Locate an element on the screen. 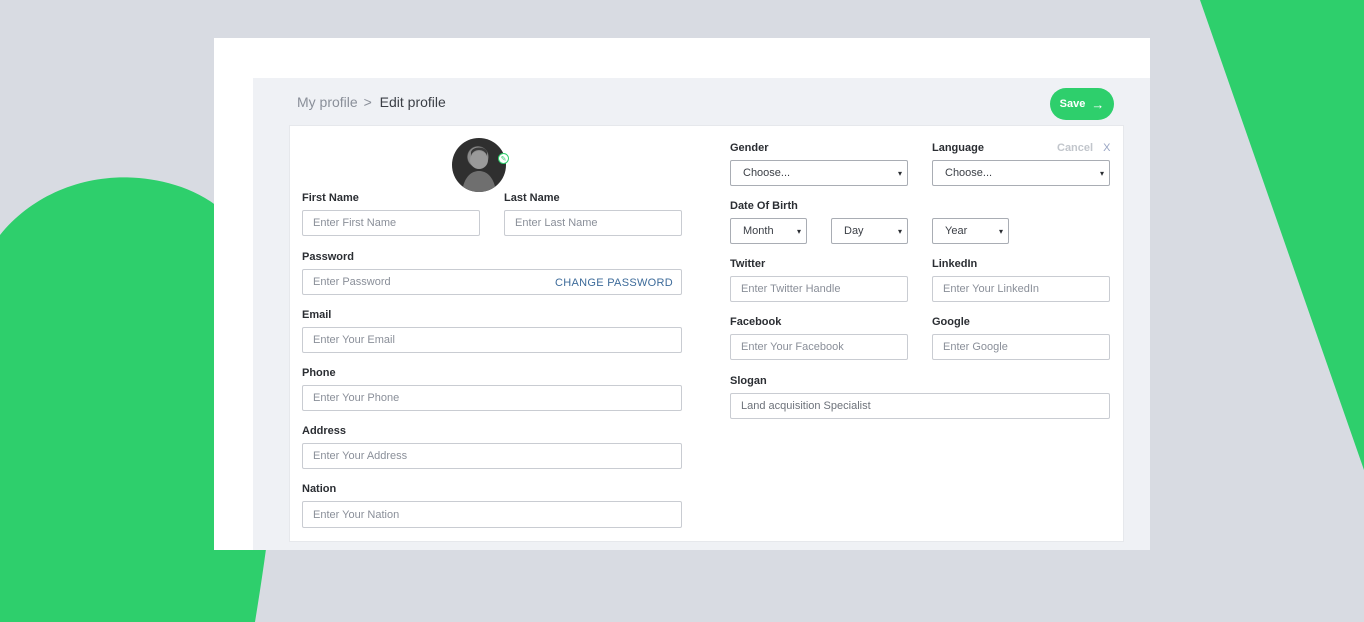  first-name-label: First Name is located at coordinates (330, 198).